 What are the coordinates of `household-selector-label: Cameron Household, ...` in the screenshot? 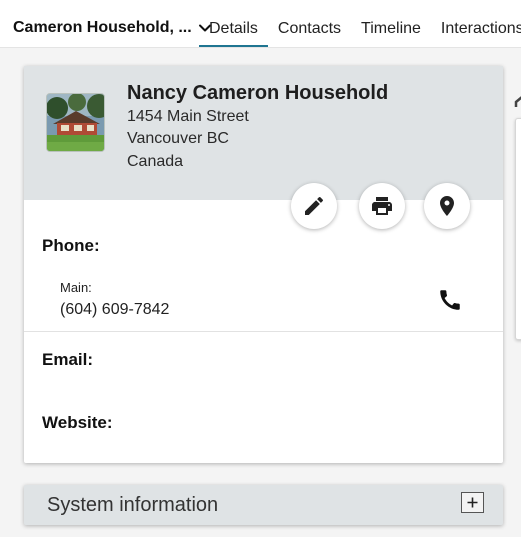 It's located at (102, 27).